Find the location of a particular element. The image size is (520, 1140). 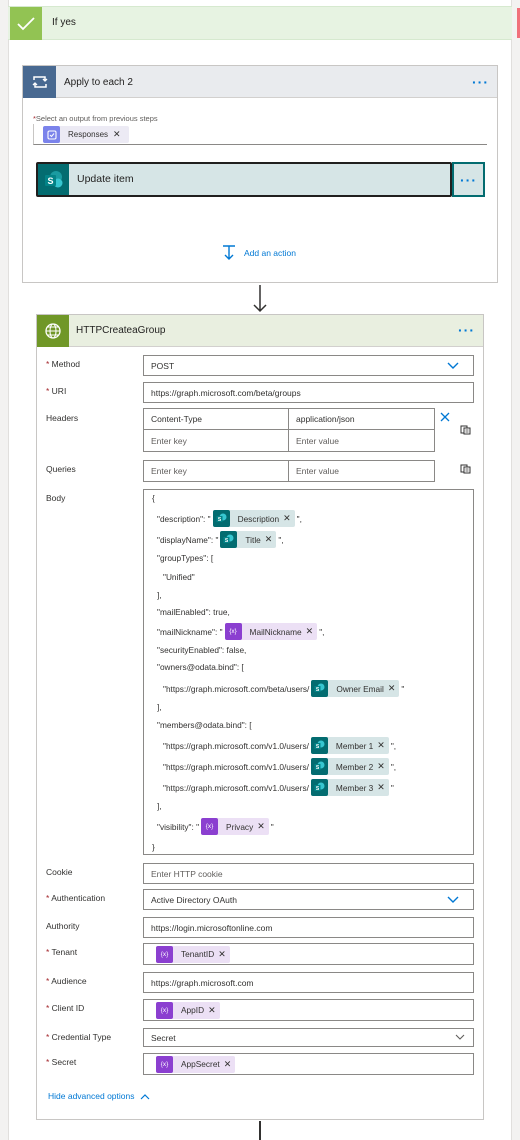

body-line: "description": " S Description ✕ ", is located at coordinates (229, 518).